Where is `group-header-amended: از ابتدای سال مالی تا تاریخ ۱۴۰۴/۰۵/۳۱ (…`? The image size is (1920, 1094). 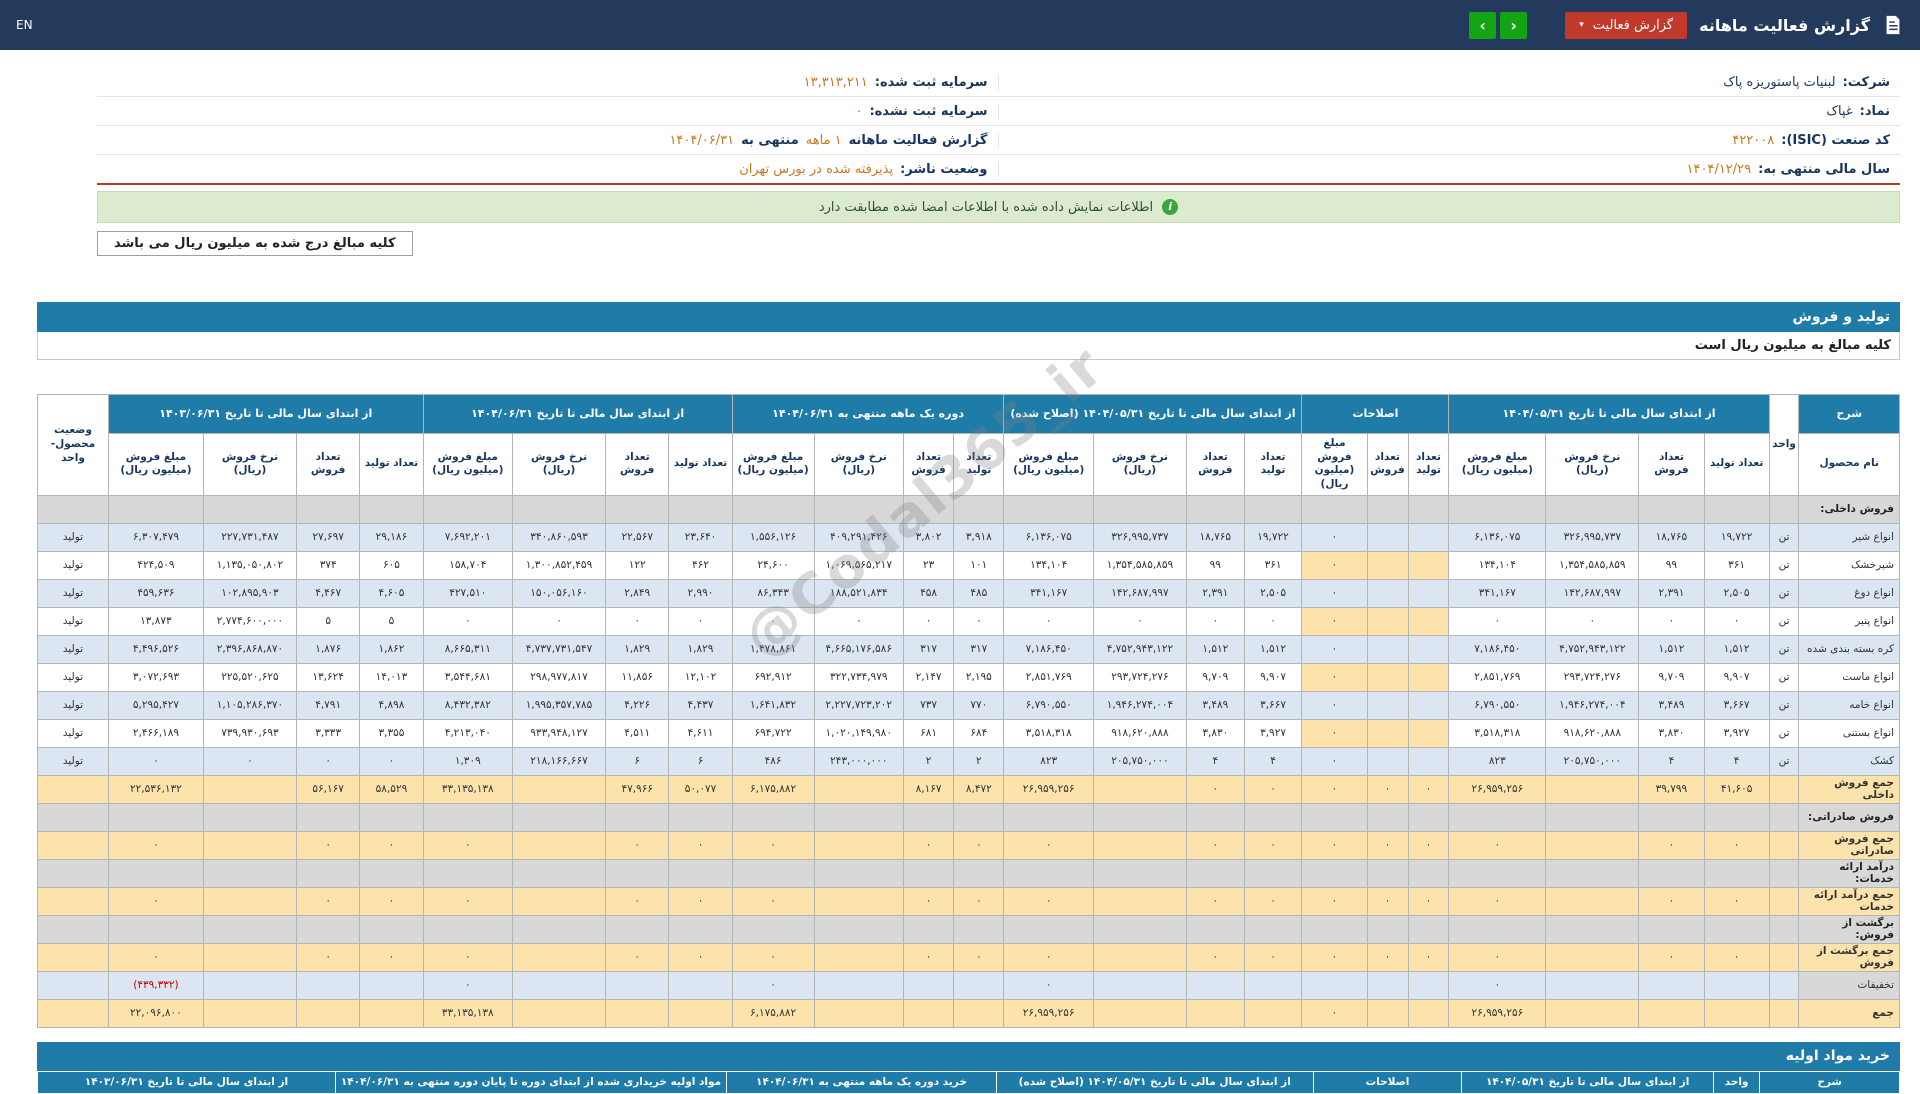 group-header-amended: از ابتدای سال مالی تا تاریخ ۱۴۰۴/۰۵/۳۱ (… is located at coordinates (1153, 414).